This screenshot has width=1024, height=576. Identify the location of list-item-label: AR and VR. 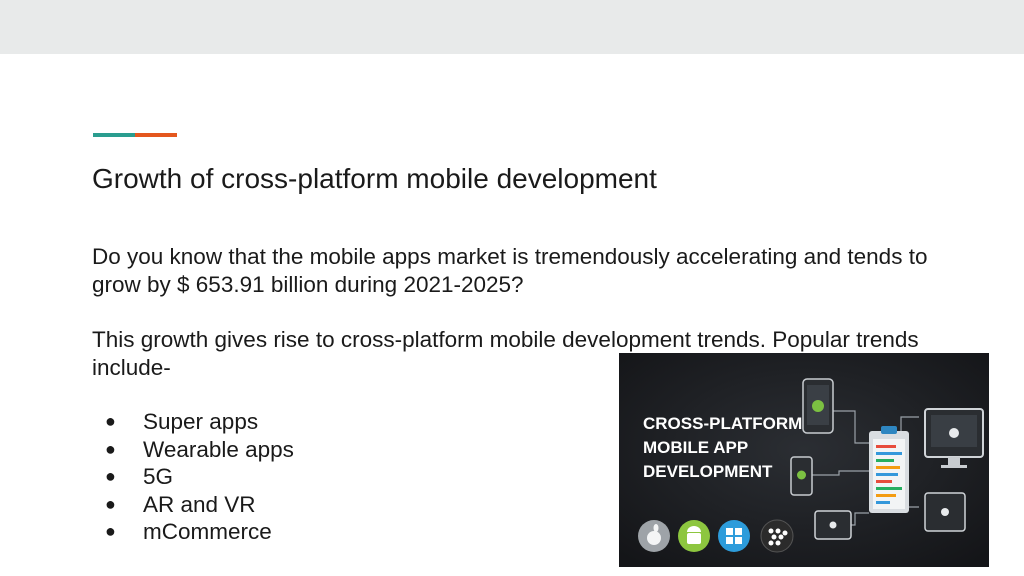
(199, 504).